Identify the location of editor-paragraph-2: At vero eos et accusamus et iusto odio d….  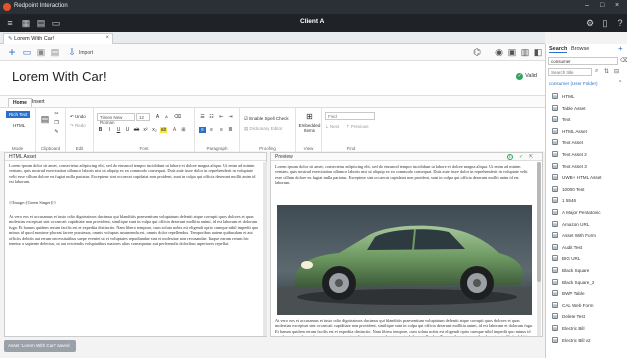
(135, 230).